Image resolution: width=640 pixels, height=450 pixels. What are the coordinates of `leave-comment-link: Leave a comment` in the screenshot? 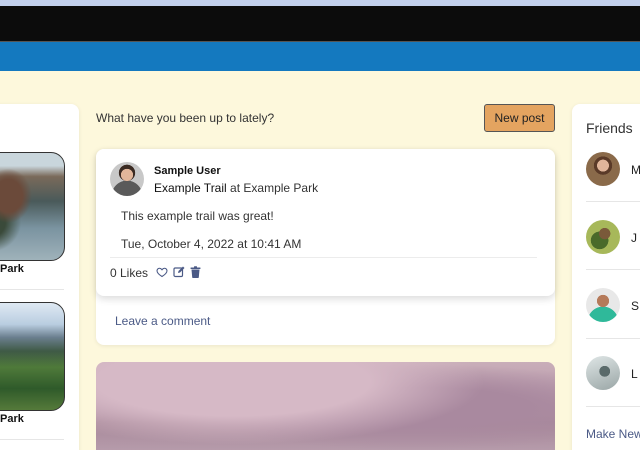 It's located at (162, 321).